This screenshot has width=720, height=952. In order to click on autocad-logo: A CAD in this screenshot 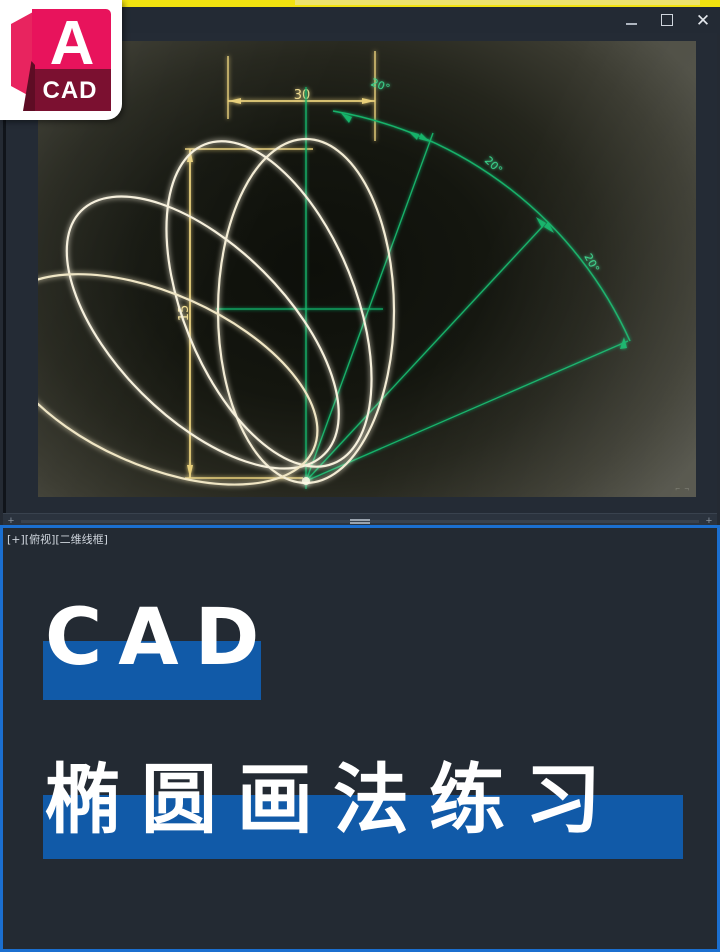, I will do `click(61, 60)`.